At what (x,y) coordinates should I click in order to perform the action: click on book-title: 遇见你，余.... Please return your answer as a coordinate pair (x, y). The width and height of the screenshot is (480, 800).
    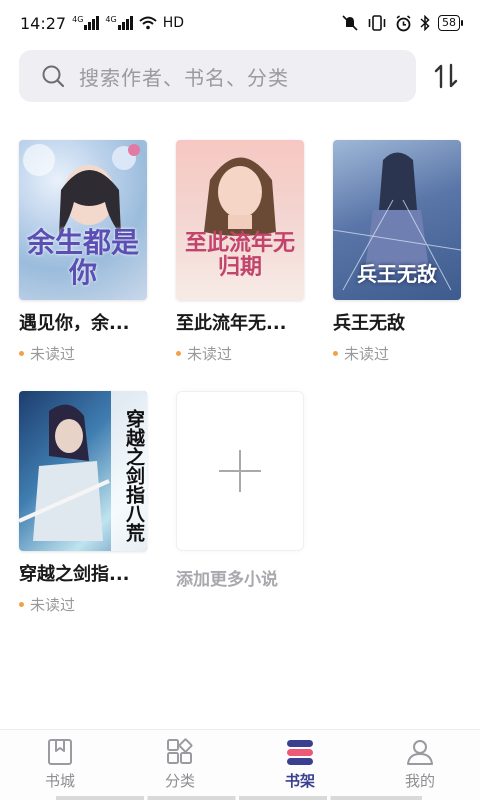
    Looking at the image, I should click on (74, 323).